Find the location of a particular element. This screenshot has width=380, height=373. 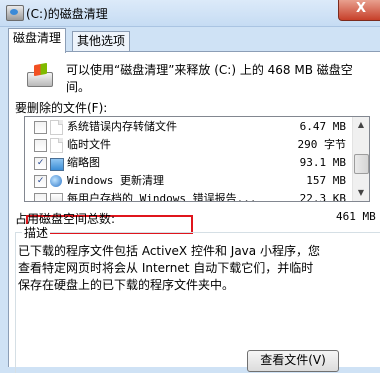

view-files-button: 查看文件(V) is located at coordinates (293, 361).